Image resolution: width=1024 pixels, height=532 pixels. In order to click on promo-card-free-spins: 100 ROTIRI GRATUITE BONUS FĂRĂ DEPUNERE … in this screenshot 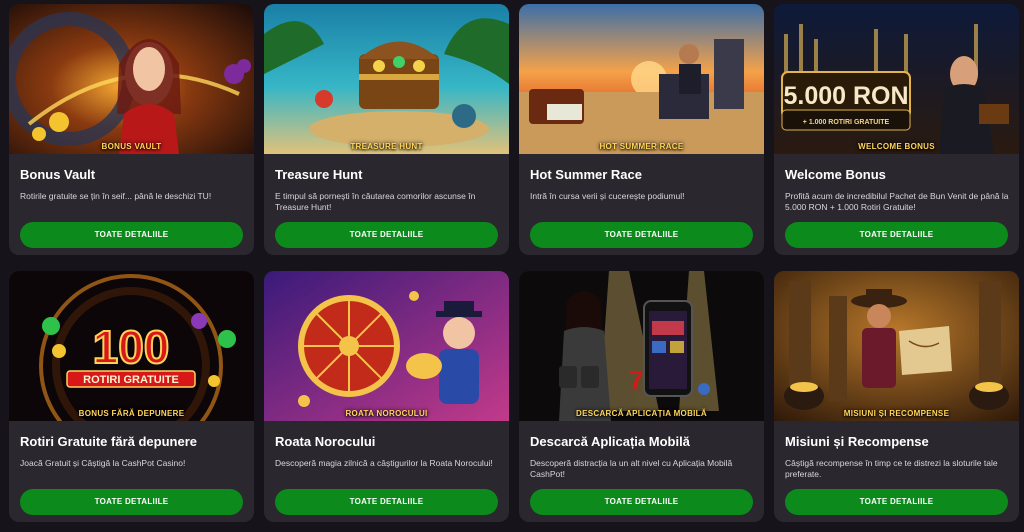, I will do `click(131, 396)`.